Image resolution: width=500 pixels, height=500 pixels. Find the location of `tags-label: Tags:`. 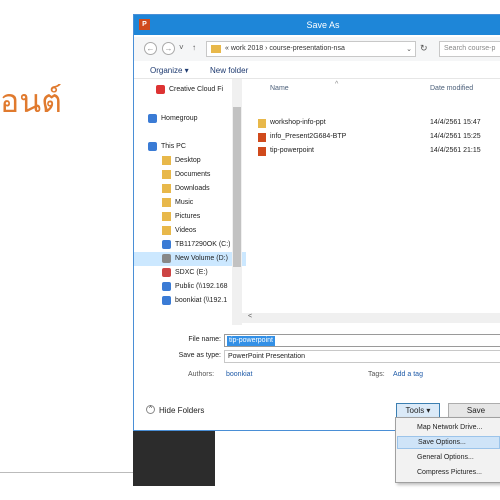

tags-label: Tags: is located at coordinates (376, 374).